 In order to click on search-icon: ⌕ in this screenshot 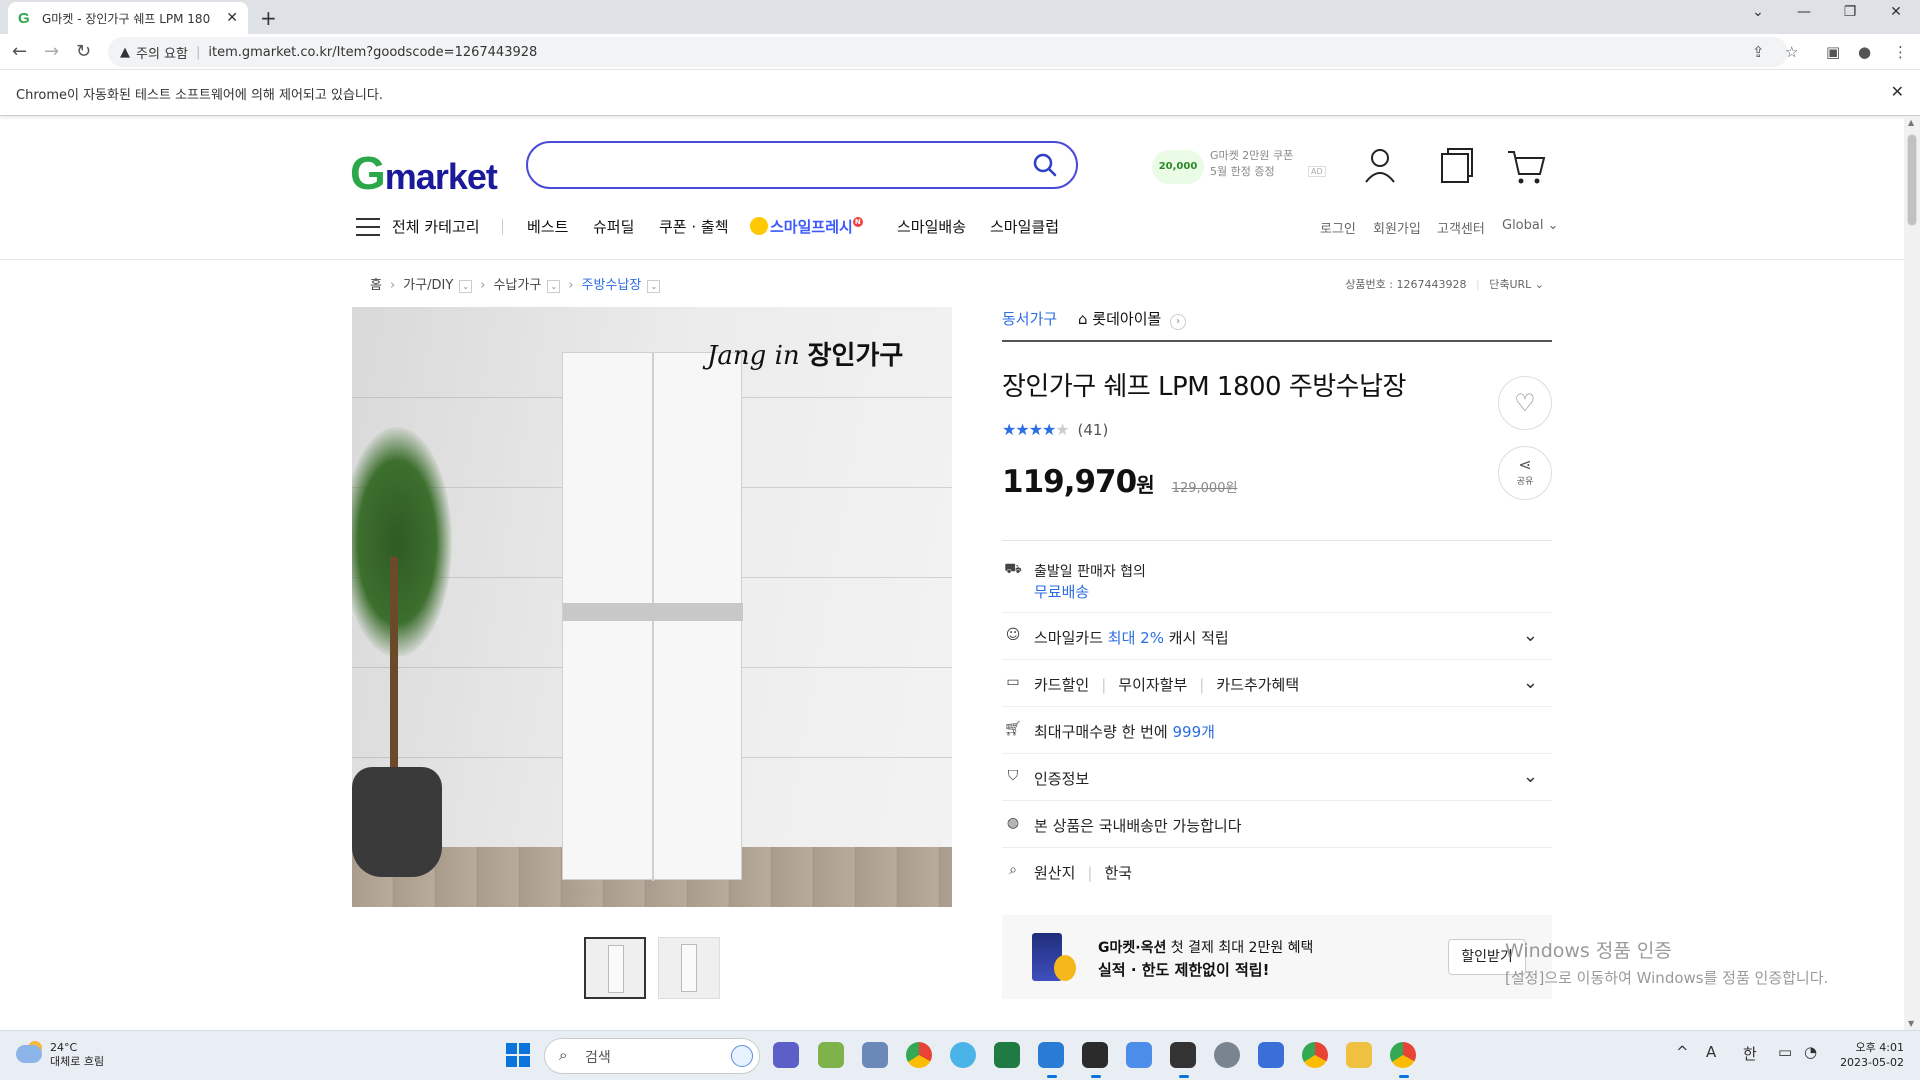, I will do `click(563, 1055)`.